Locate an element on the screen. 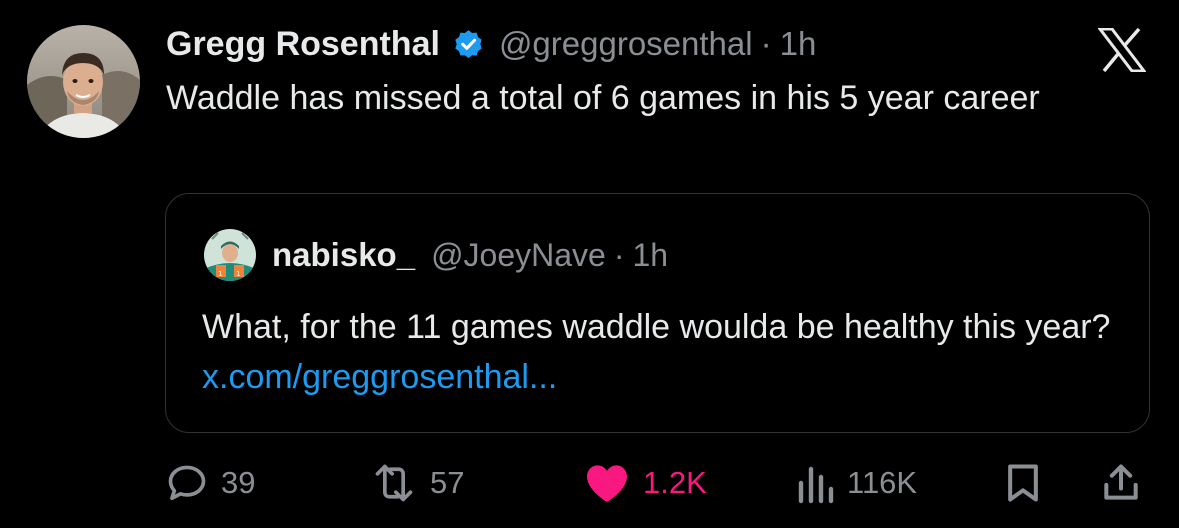 The width and height of the screenshot is (1179, 528). repost-icon is located at coordinates (394, 482).